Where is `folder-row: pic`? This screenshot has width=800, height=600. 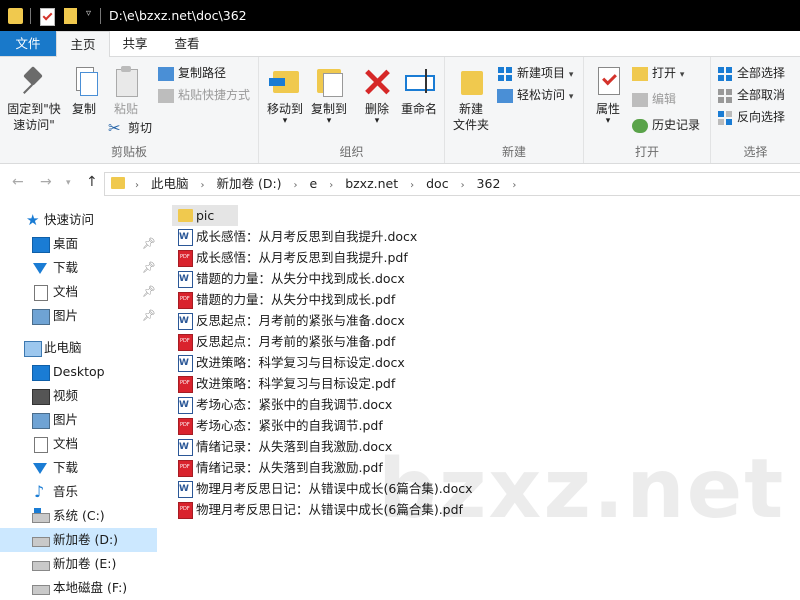
folder-row: pic is located at coordinates (205, 215).